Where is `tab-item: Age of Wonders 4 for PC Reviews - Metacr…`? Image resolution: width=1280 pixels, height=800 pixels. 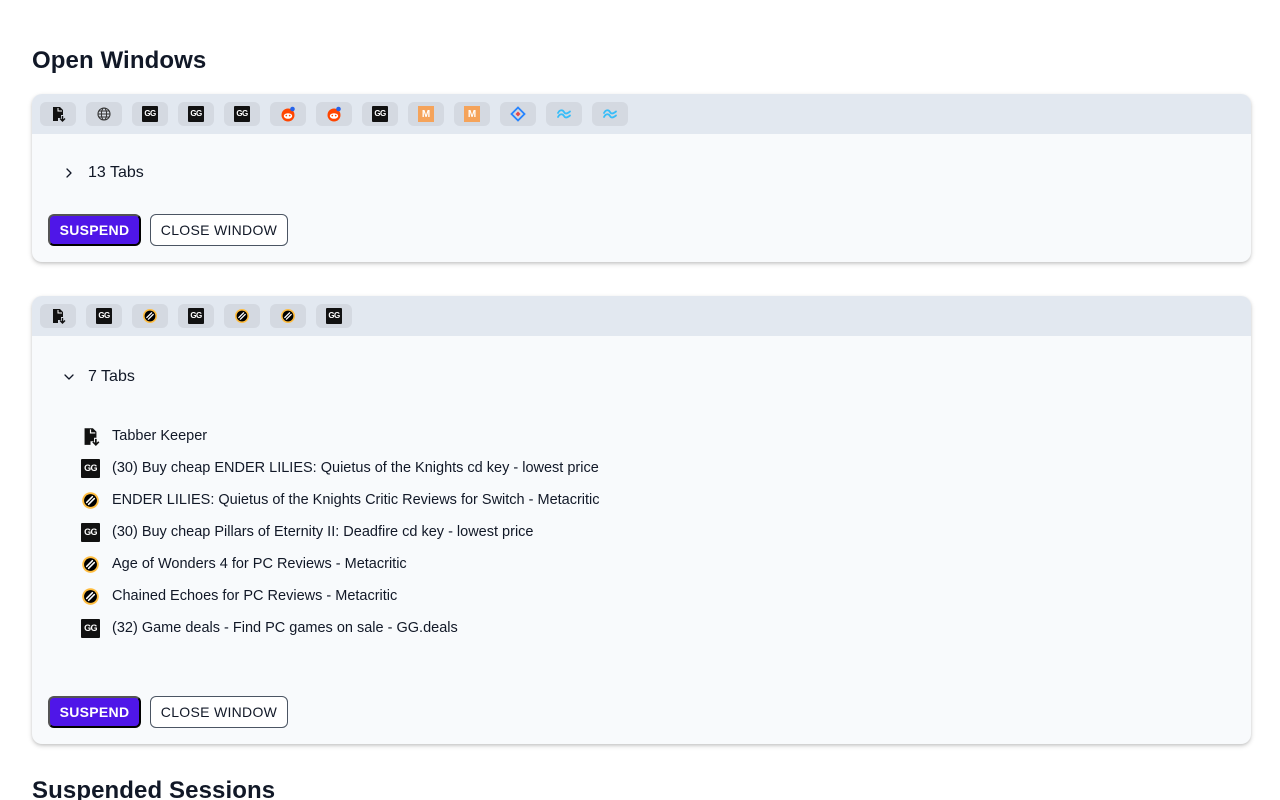 tab-item: Age of Wonders 4 for PC Reviews - Metacr… is located at coordinates (340, 564).